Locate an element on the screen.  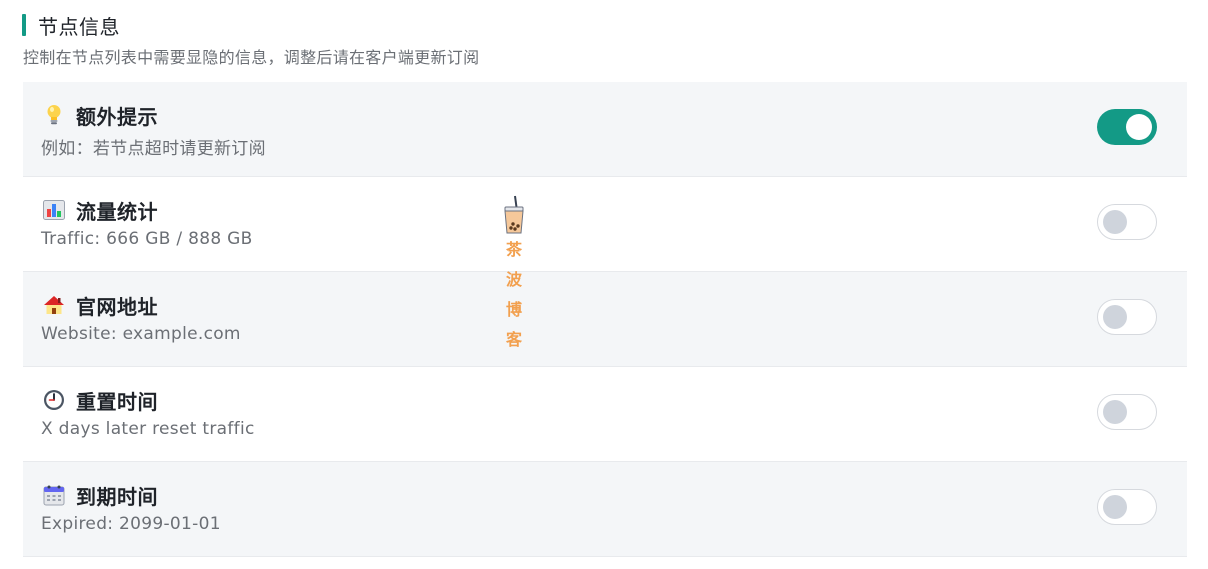
item-title: 到期时间 is located at coordinates (117, 497).